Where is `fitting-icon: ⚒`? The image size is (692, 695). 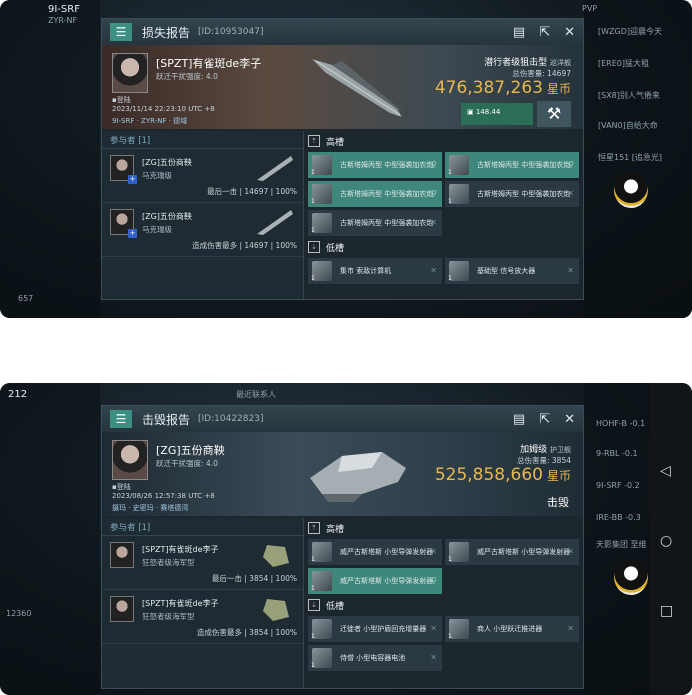
fitting-icon: ⚒ is located at coordinates (554, 114).